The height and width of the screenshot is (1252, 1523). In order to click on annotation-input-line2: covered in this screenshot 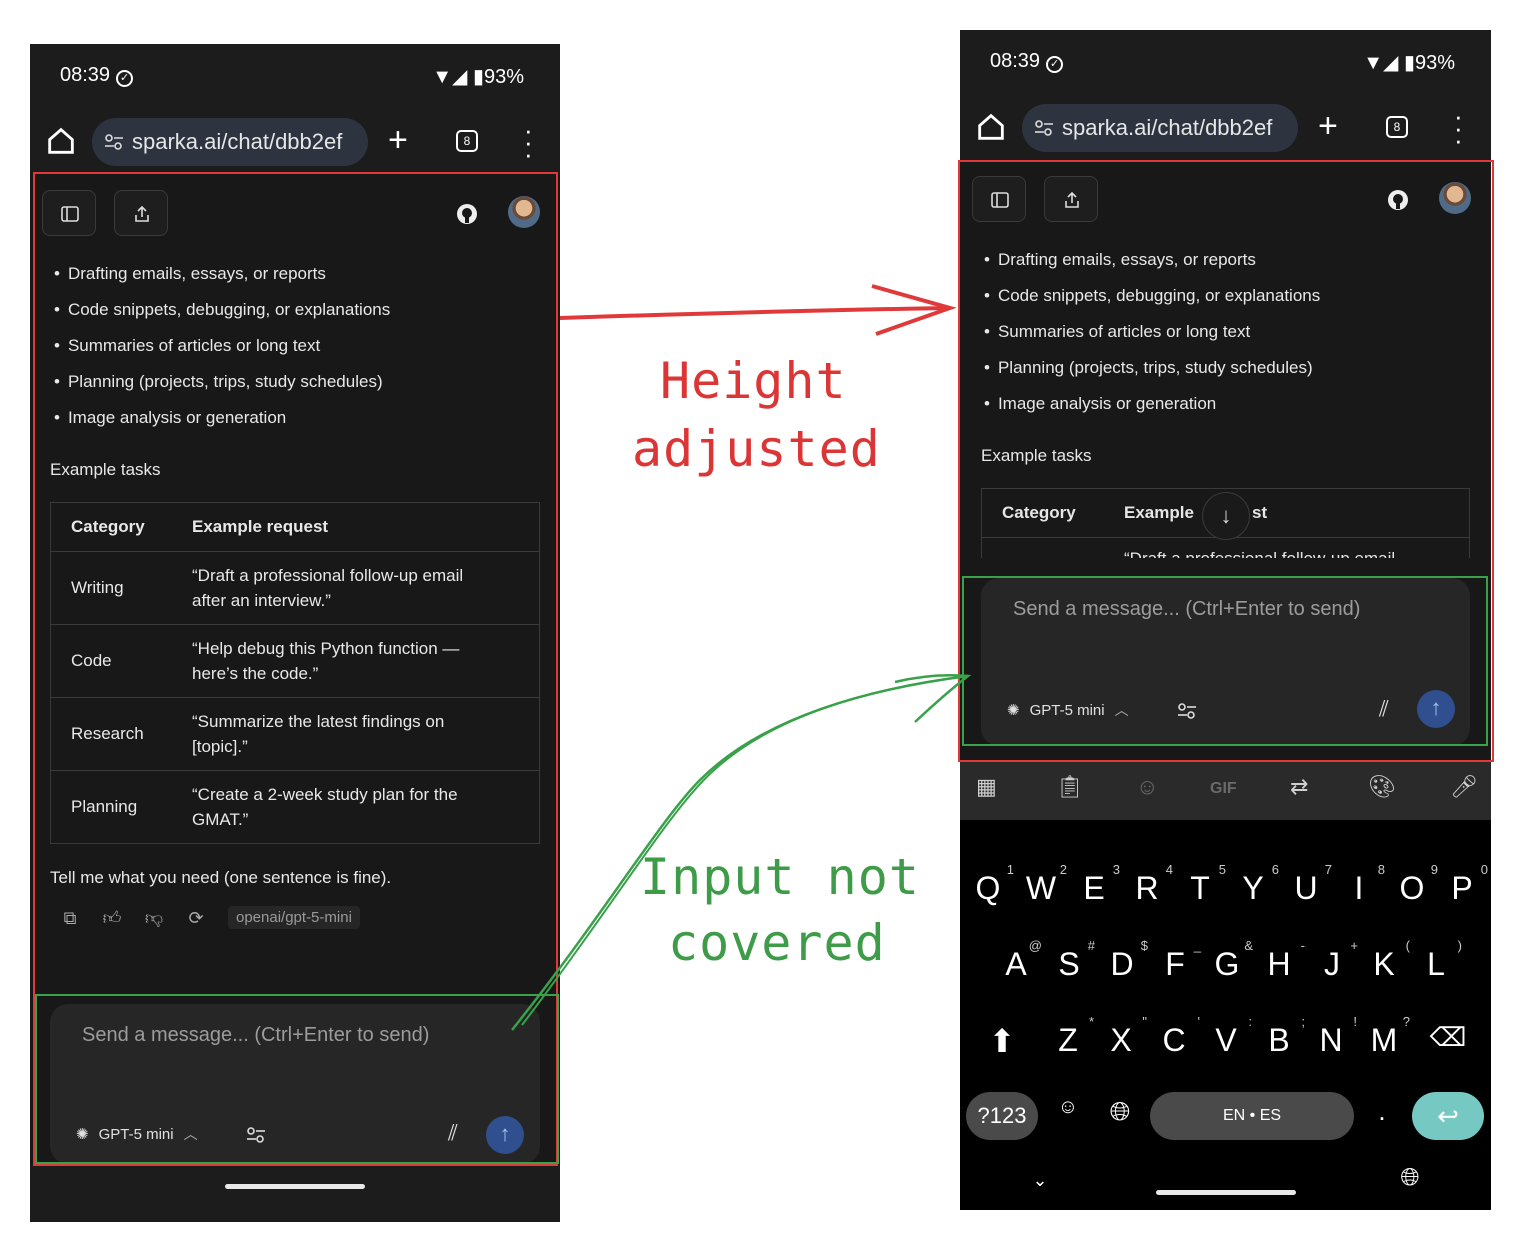, I will do `click(777, 943)`.